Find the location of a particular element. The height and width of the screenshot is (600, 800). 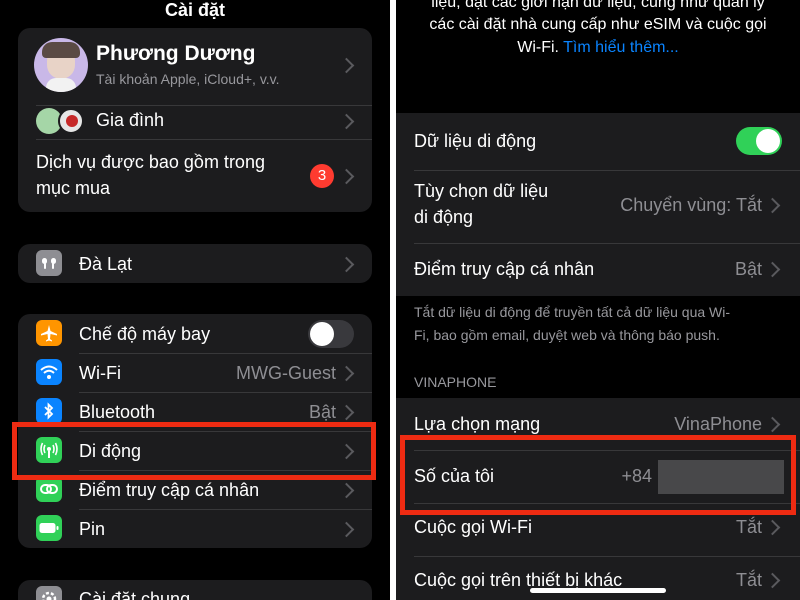

profile-subtitle: Tài khoản Apple, iCloud+, v.v. is located at coordinates (188, 79).